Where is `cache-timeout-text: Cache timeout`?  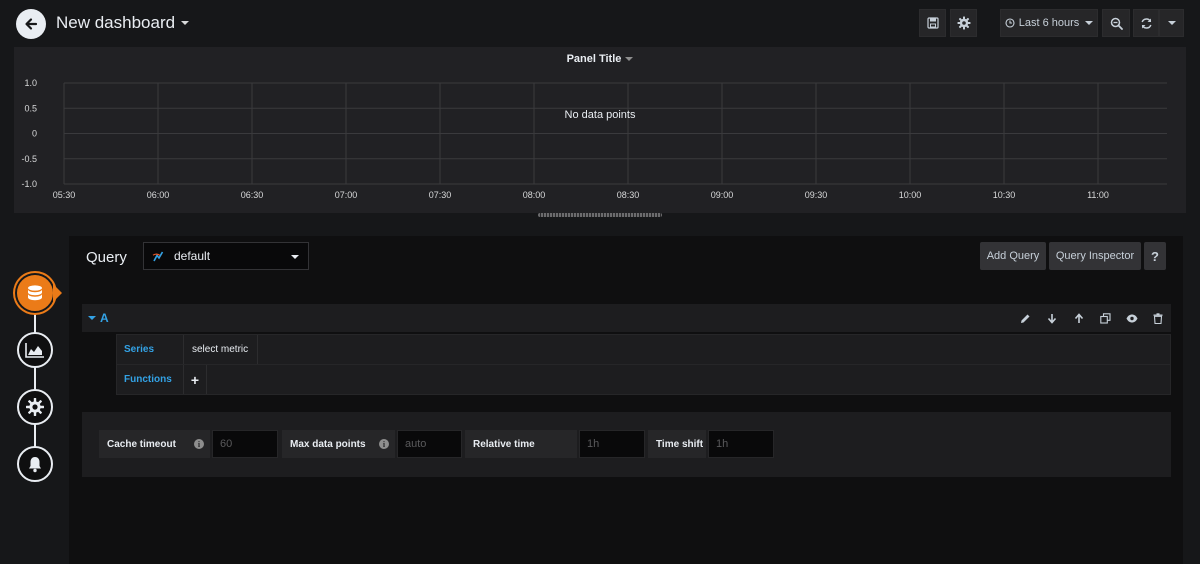
cache-timeout-text: Cache timeout is located at coordinates (141, 444).